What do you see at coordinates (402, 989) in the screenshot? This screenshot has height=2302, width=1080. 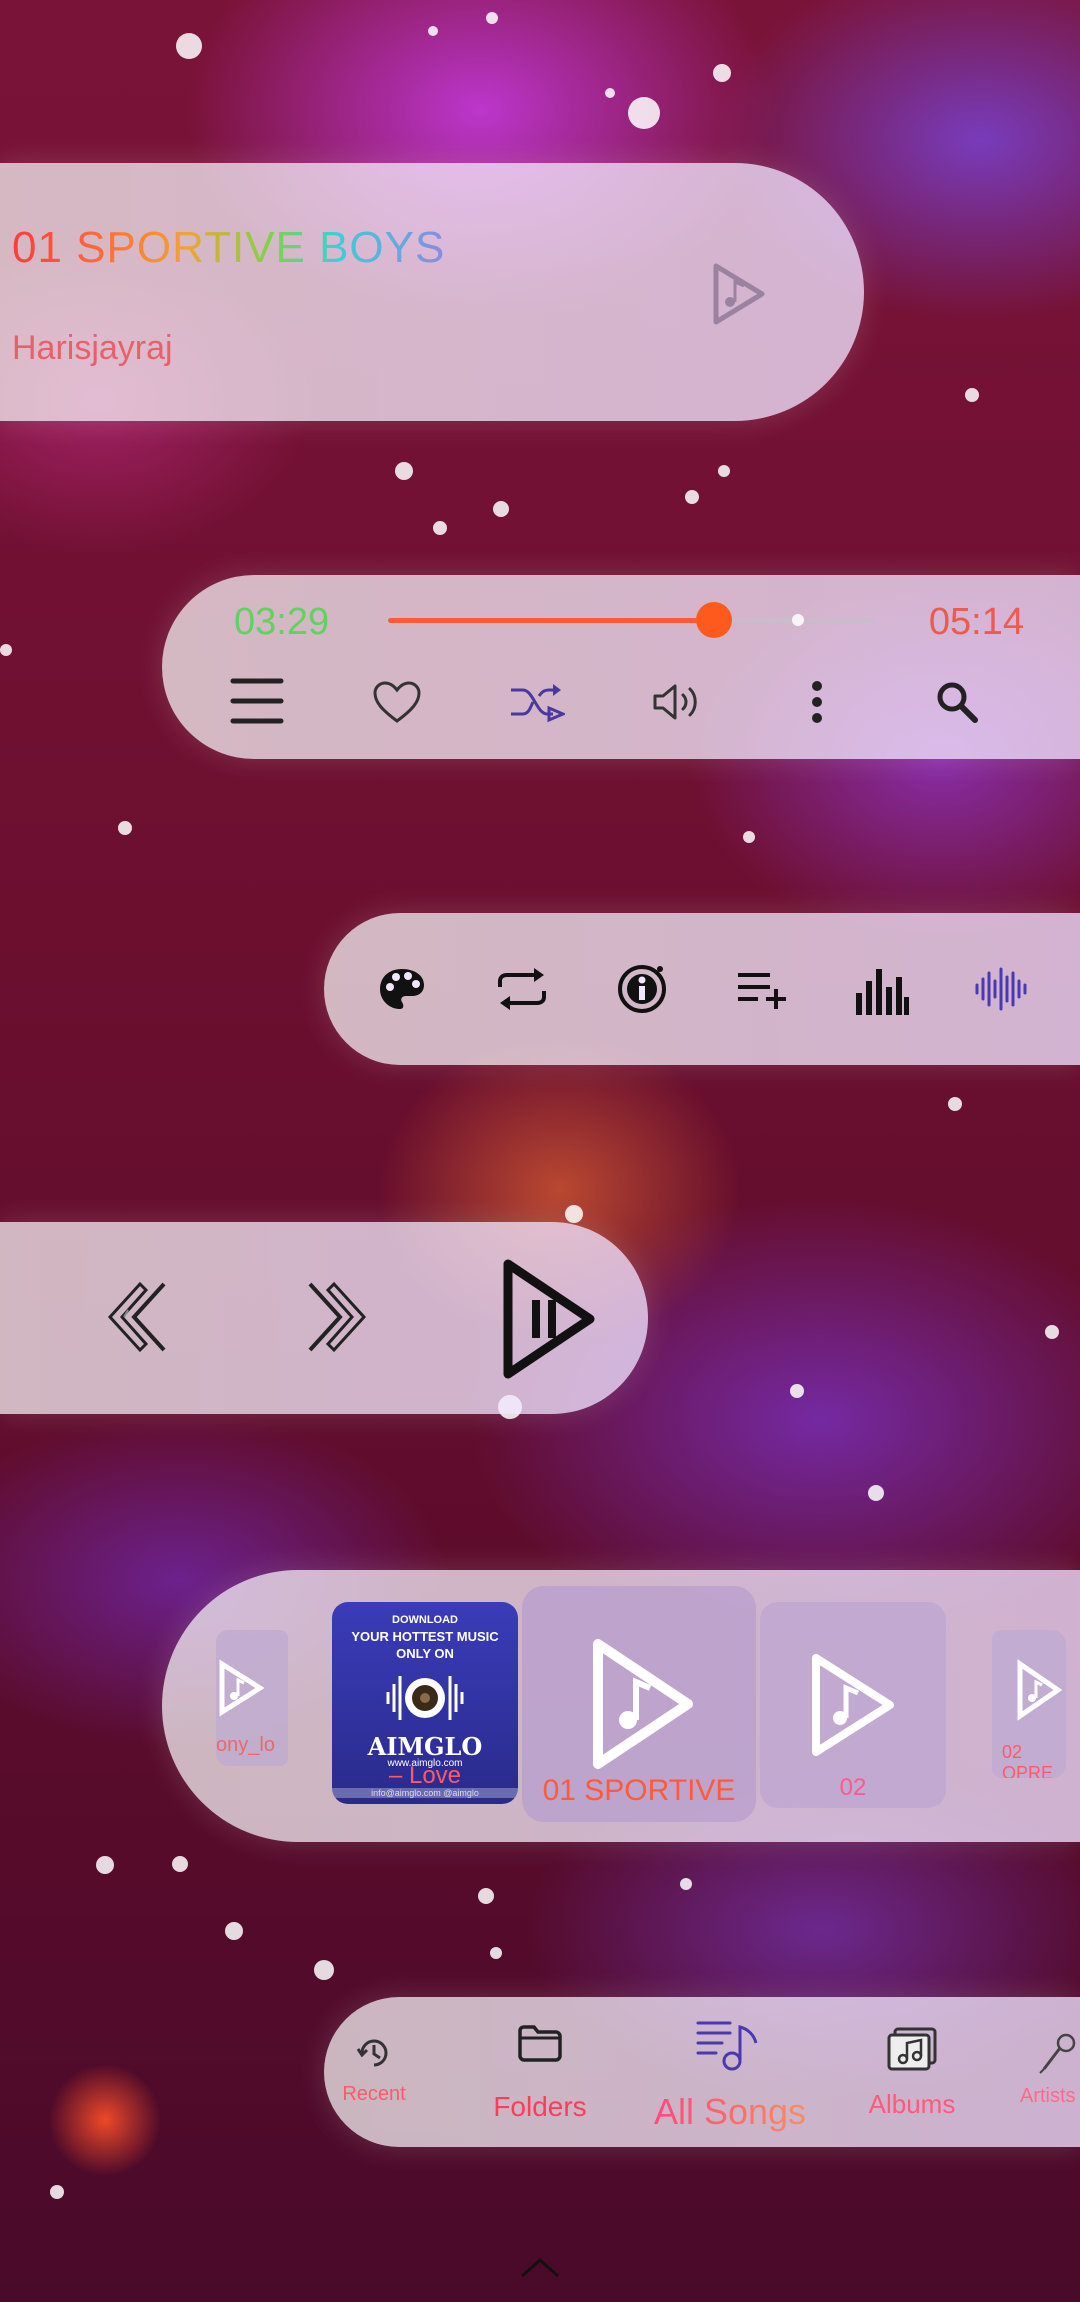 I see `palette-icon` at bounding box center [402, 989].